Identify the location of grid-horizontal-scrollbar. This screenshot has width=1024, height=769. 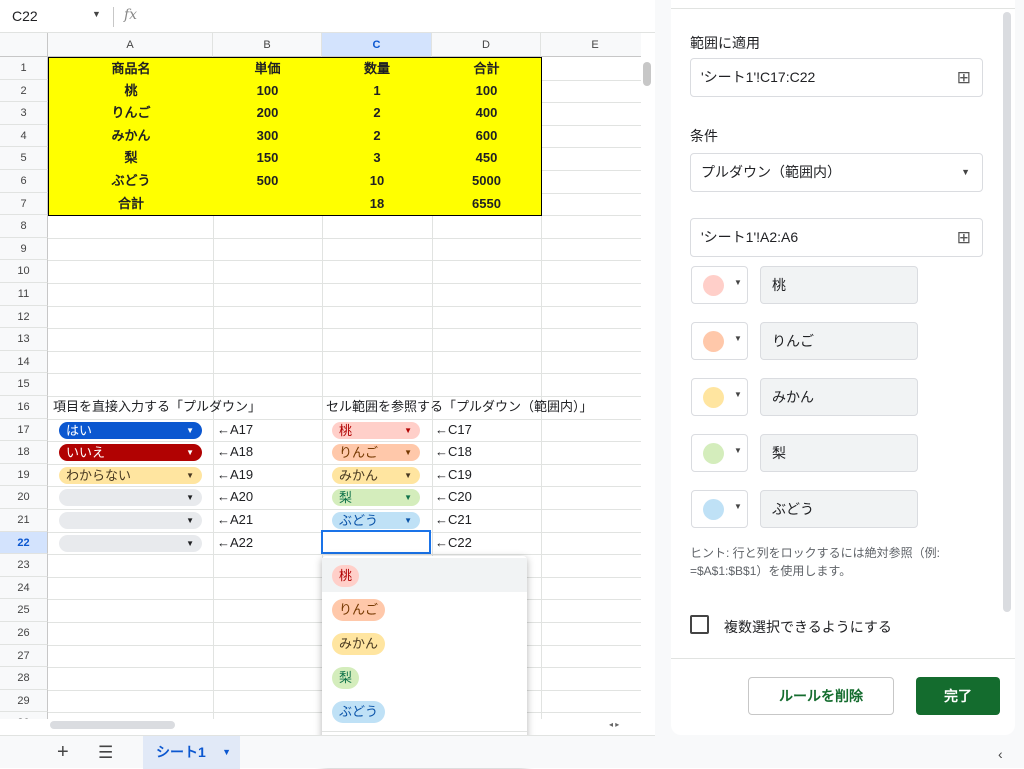
(112, 725).